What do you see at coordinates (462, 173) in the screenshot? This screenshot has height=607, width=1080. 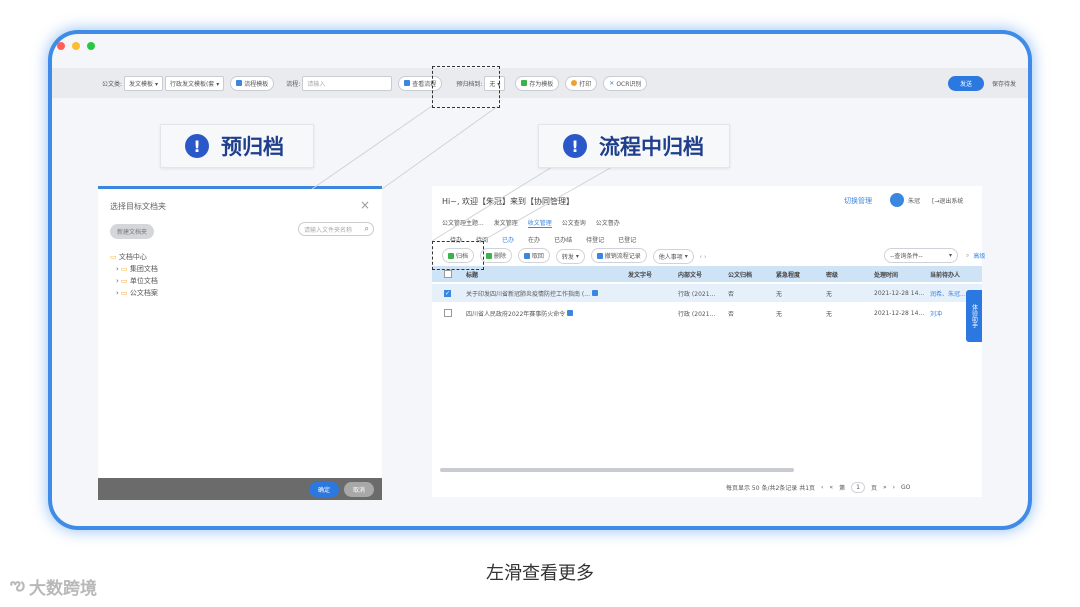 I see `callout-connectors` at bounding box center [462, 173].